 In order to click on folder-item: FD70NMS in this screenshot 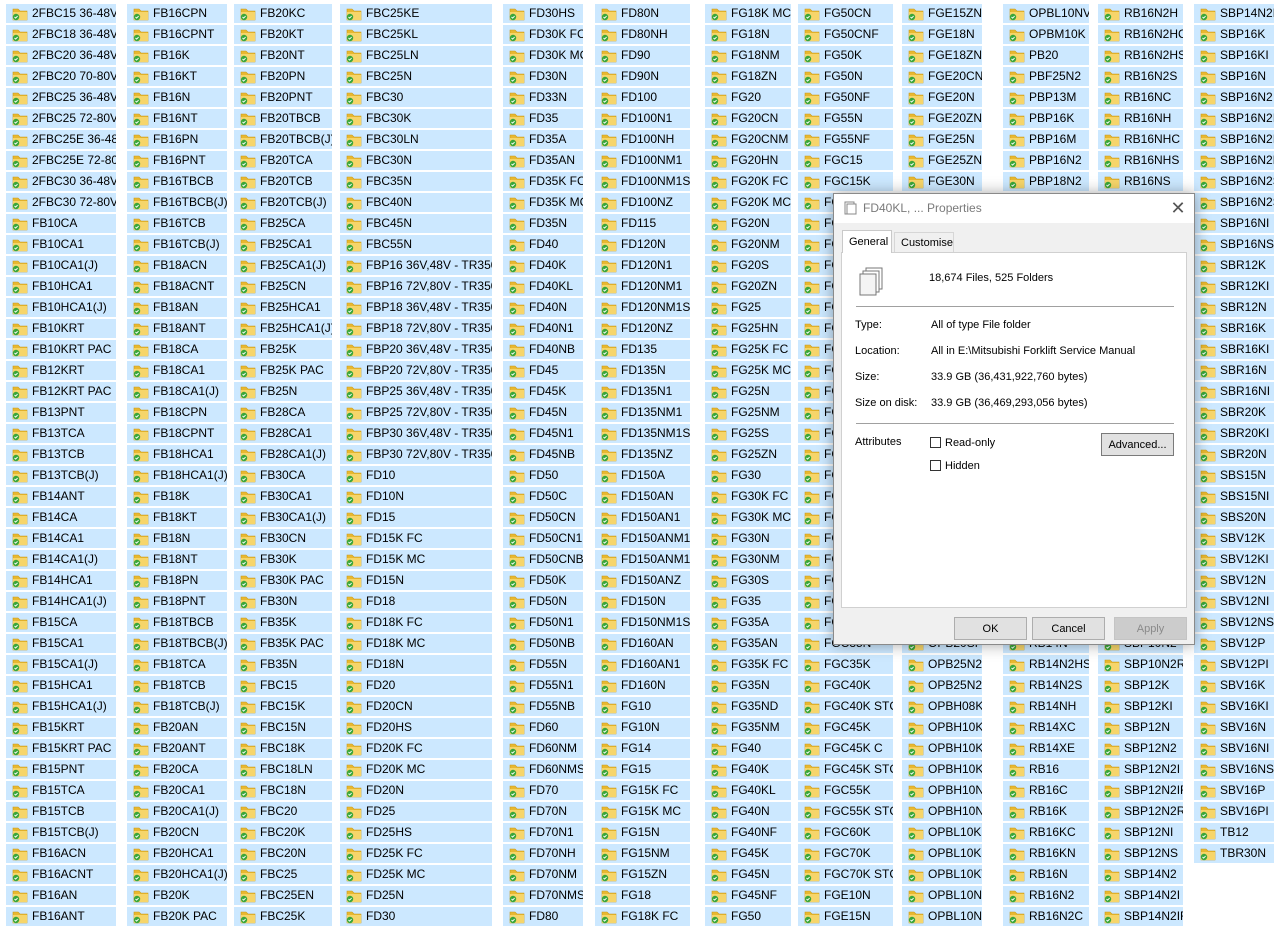, I will do `click(543, 895)`.